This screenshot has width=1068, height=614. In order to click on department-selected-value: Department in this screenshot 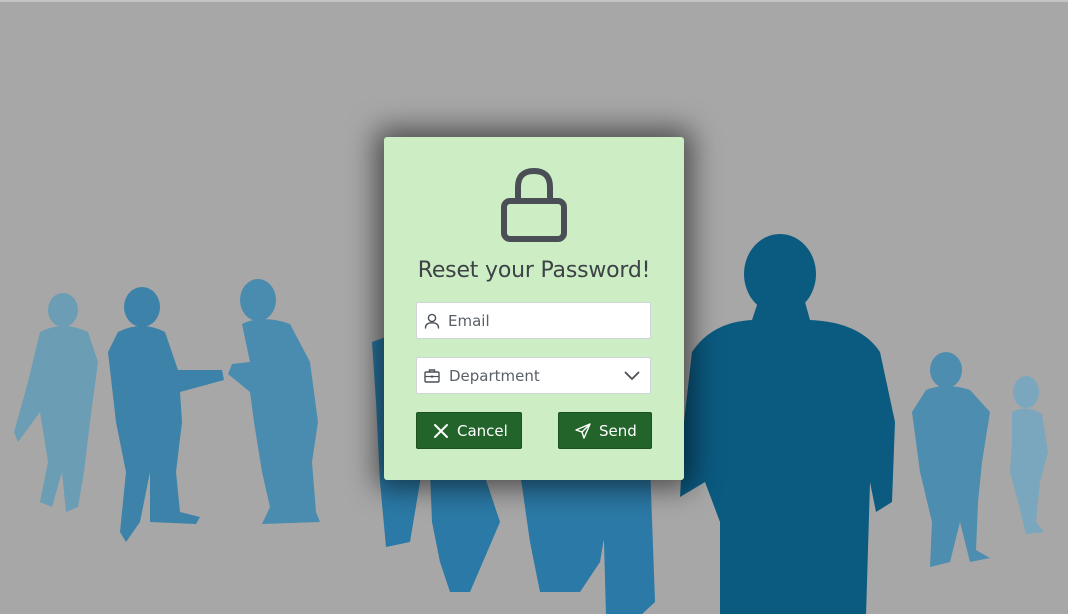, I will do `click(494, 376)`.